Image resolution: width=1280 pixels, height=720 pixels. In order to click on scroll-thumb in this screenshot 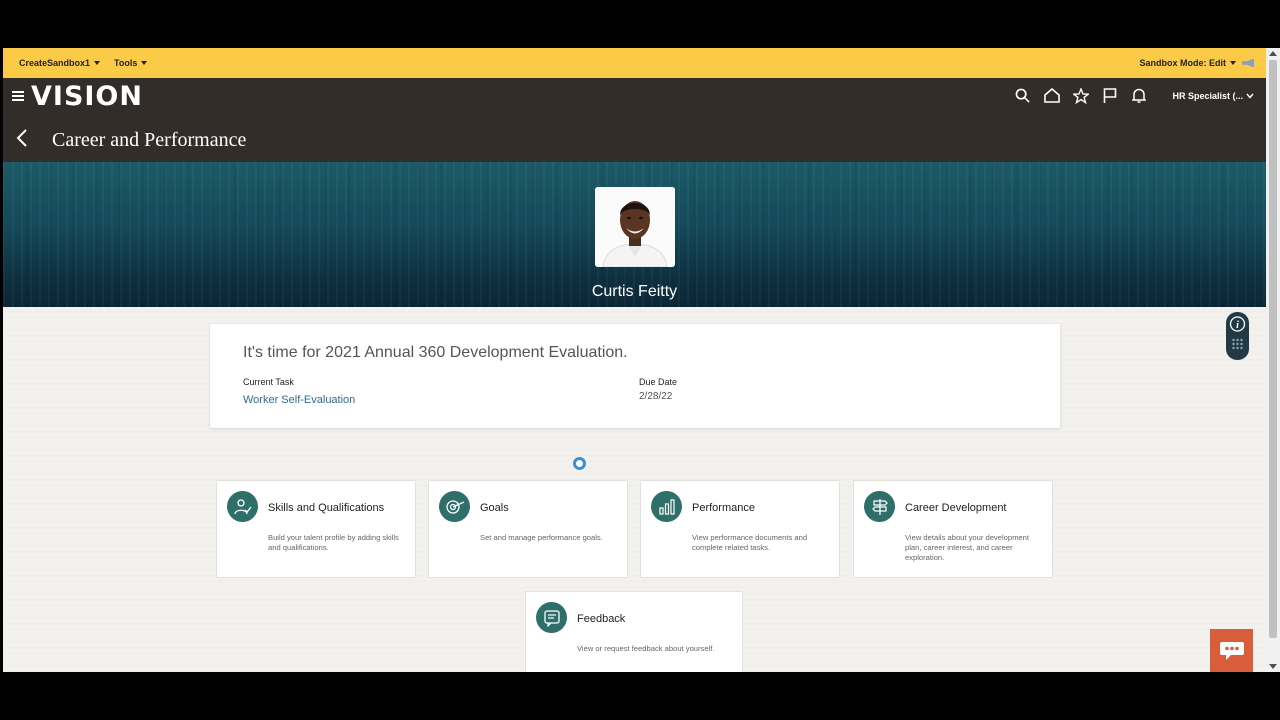, I will do `click(1273, 349)`.